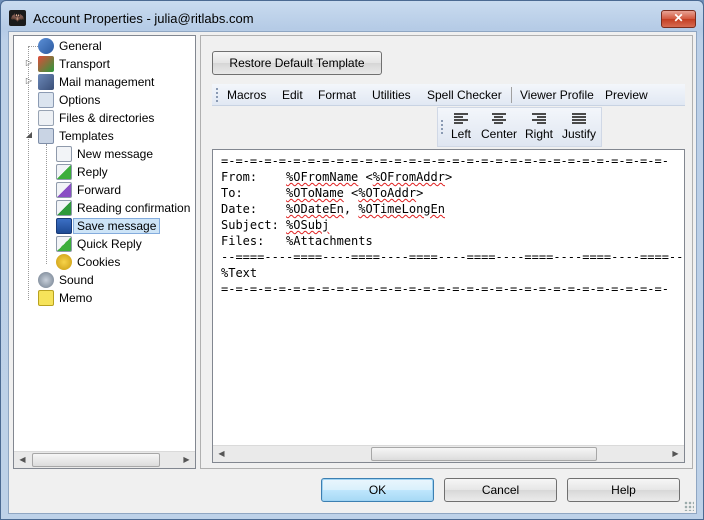 This screenshot has width=704, height=520. Describe the element at coordinates (579, 128) in the screenshot. I see `justify-button: Justify` at that location.